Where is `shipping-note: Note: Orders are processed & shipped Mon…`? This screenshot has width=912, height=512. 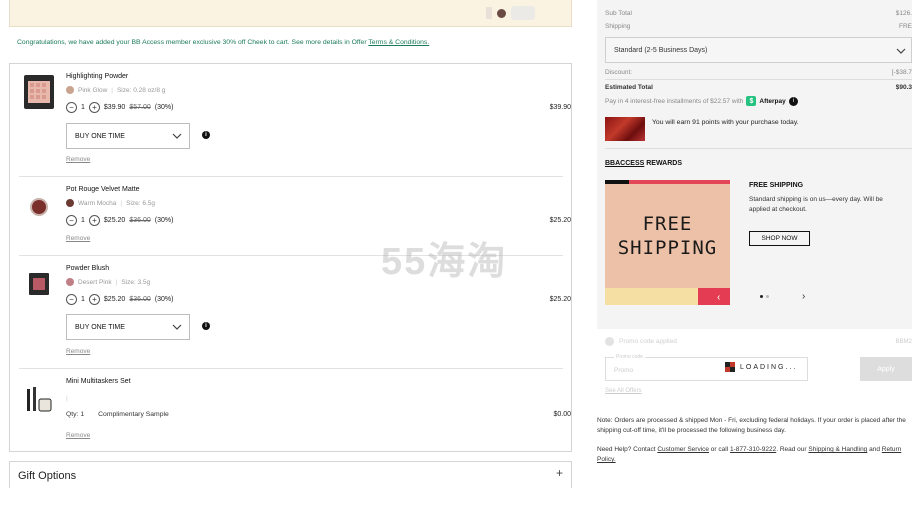
shipping-note: Note: Orders are processed & shipped Mon… is located at coordinates (751, 425).